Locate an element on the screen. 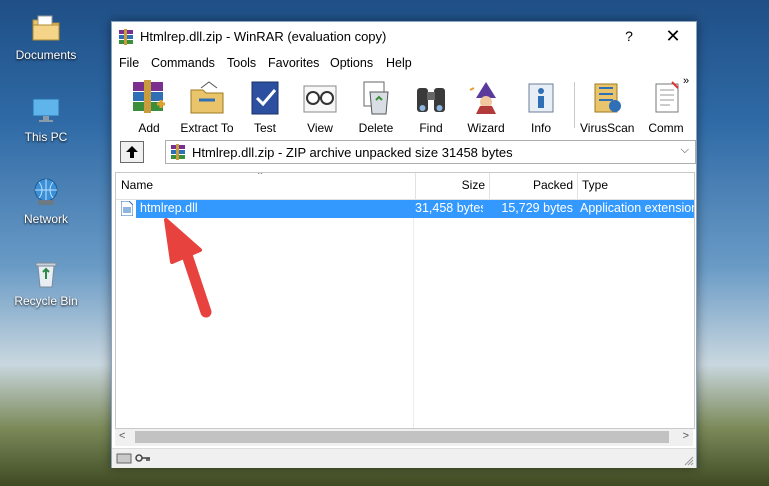 The height and width of the screenshot is (486, 769). list-header: ⌃ Name Size Packed Type is located at coordinates (405, 186).